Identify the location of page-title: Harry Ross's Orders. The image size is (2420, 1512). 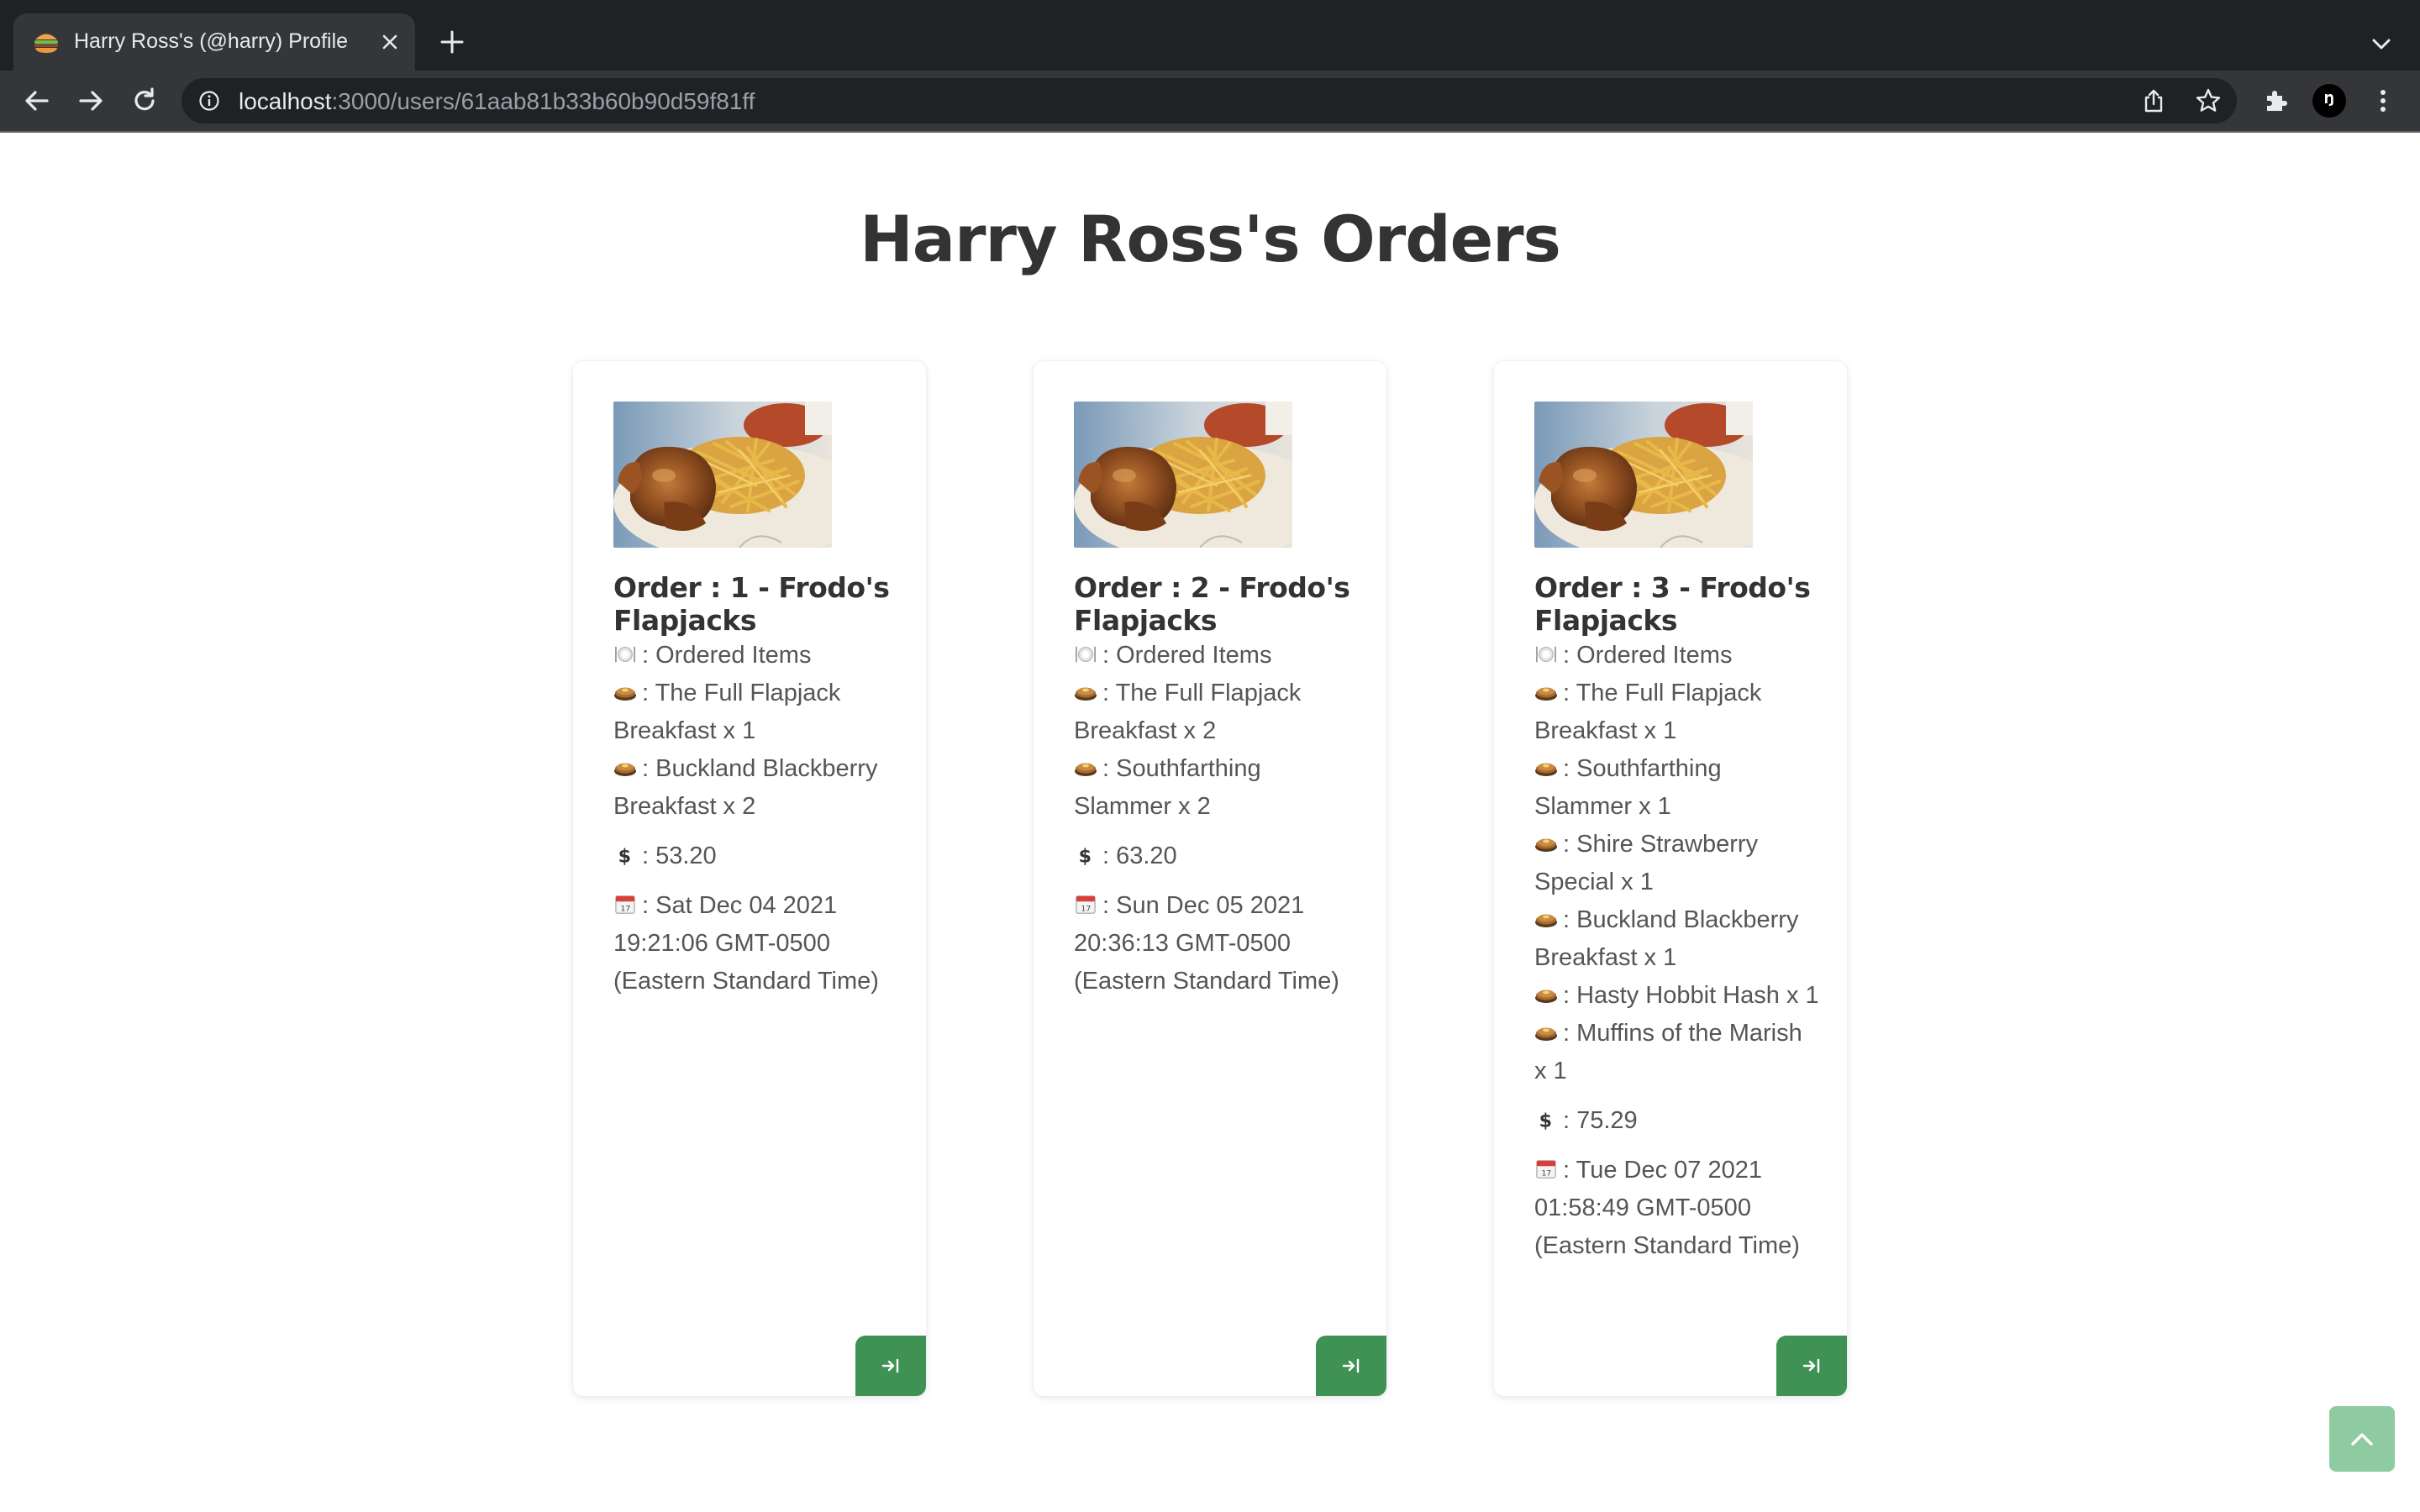
(1210, 239).